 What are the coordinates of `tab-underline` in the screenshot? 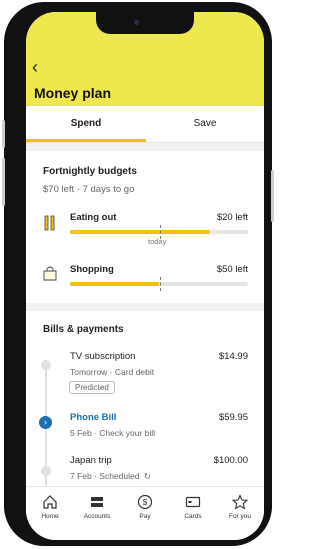 It's located at (86, 140).